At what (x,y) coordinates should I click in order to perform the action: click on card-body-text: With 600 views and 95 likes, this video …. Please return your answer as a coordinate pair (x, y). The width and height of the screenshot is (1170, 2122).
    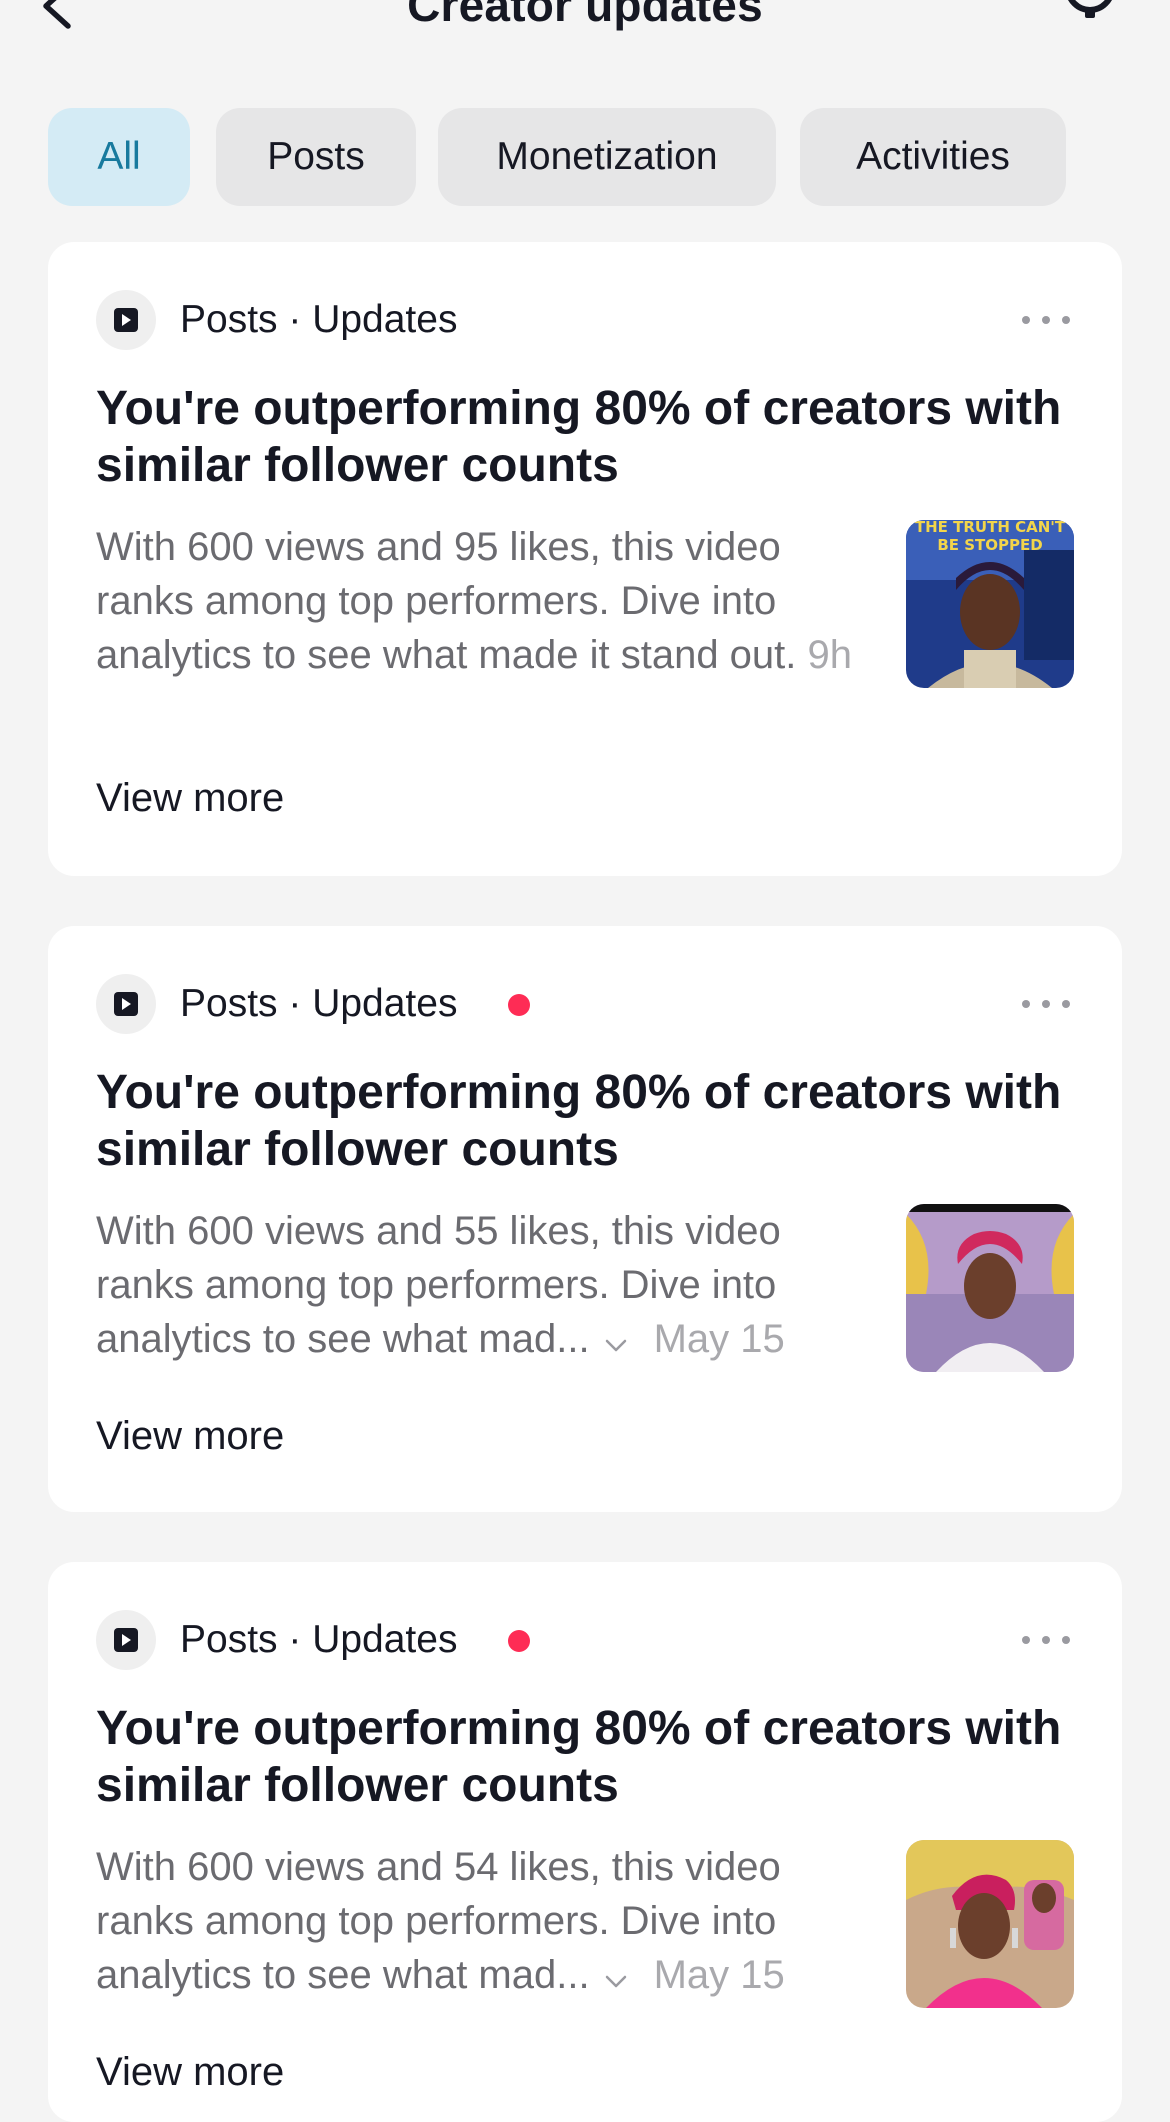
    Looking at the image, I should click on (446, 601).